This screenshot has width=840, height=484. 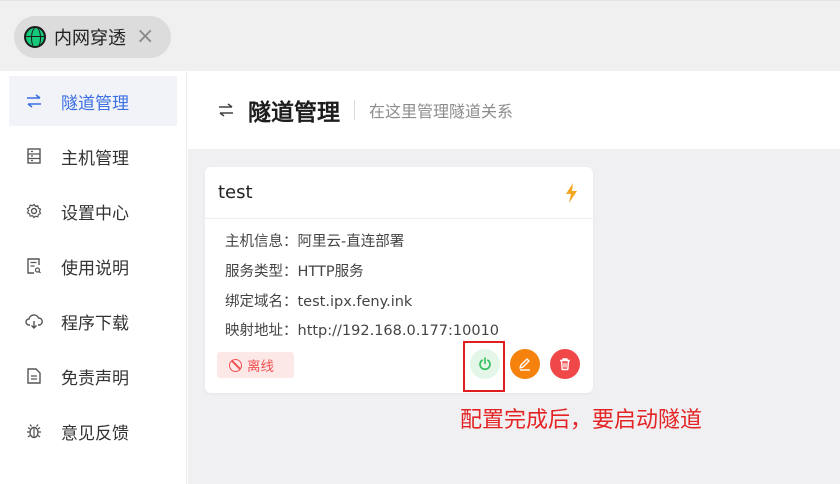 What do you see at coordinates (261, 331) in the screenshot?
I see `info-key: 映射地址：` at bounding box center [261, 331].